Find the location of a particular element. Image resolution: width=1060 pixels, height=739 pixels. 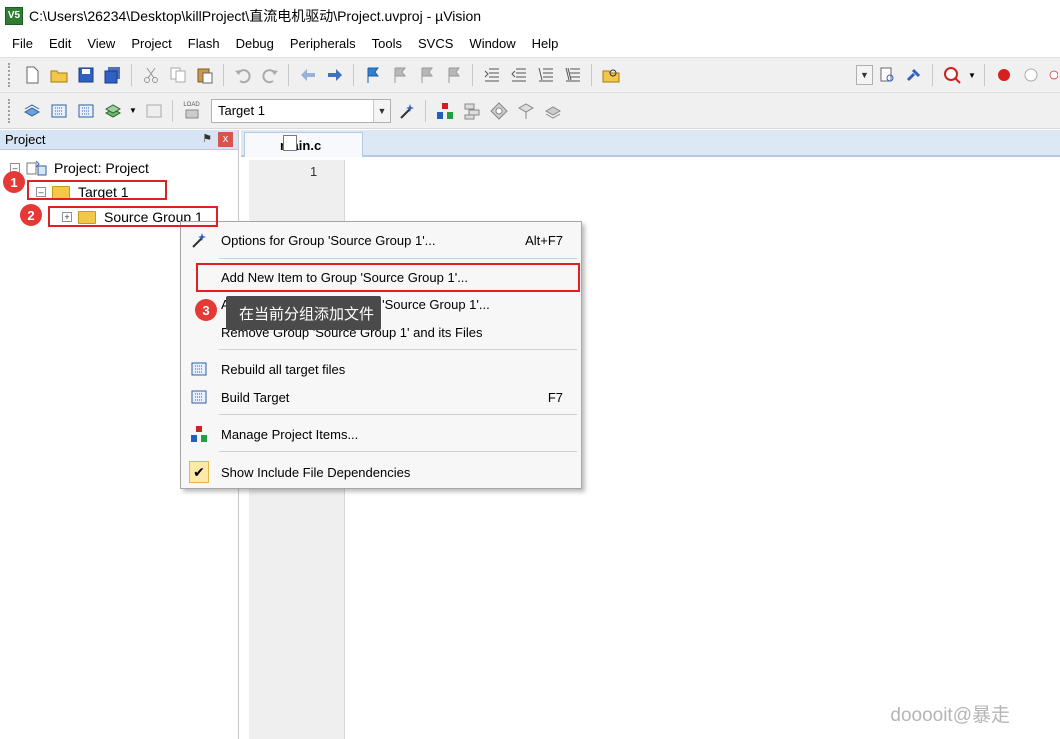

file-toolbar: ▼ ▼ is located at coordinates (530, 74).